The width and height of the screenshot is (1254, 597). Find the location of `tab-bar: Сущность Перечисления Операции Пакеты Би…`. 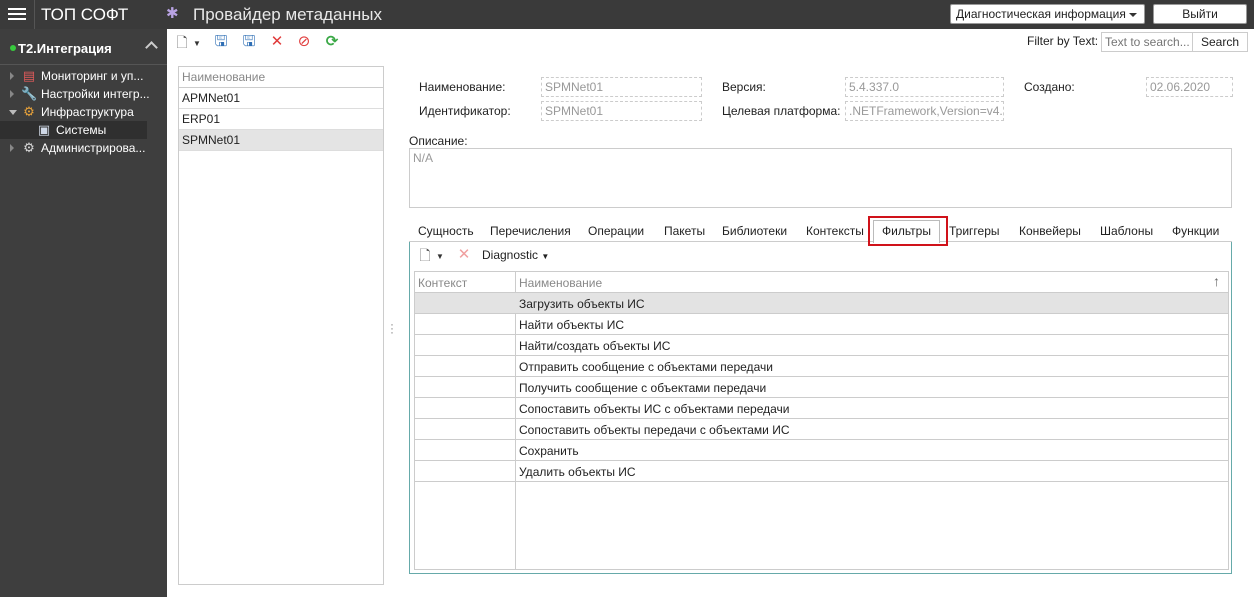

tab-bar: Сущность Перечисления Операции Пакеты Би… is located at coordinates (820, 231).